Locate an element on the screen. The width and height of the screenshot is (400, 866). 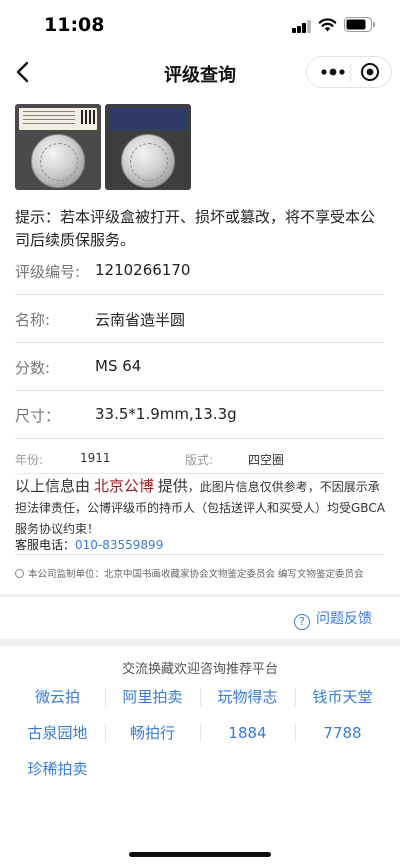
platform-link: 1884 is located at coordinates (247, 733).